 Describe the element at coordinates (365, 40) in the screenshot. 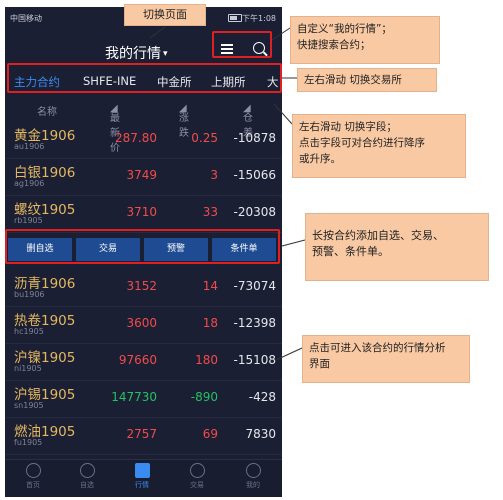

I see `note-custom-search: 自定义“我的行情”； 快捷搜索合约；` at that location.